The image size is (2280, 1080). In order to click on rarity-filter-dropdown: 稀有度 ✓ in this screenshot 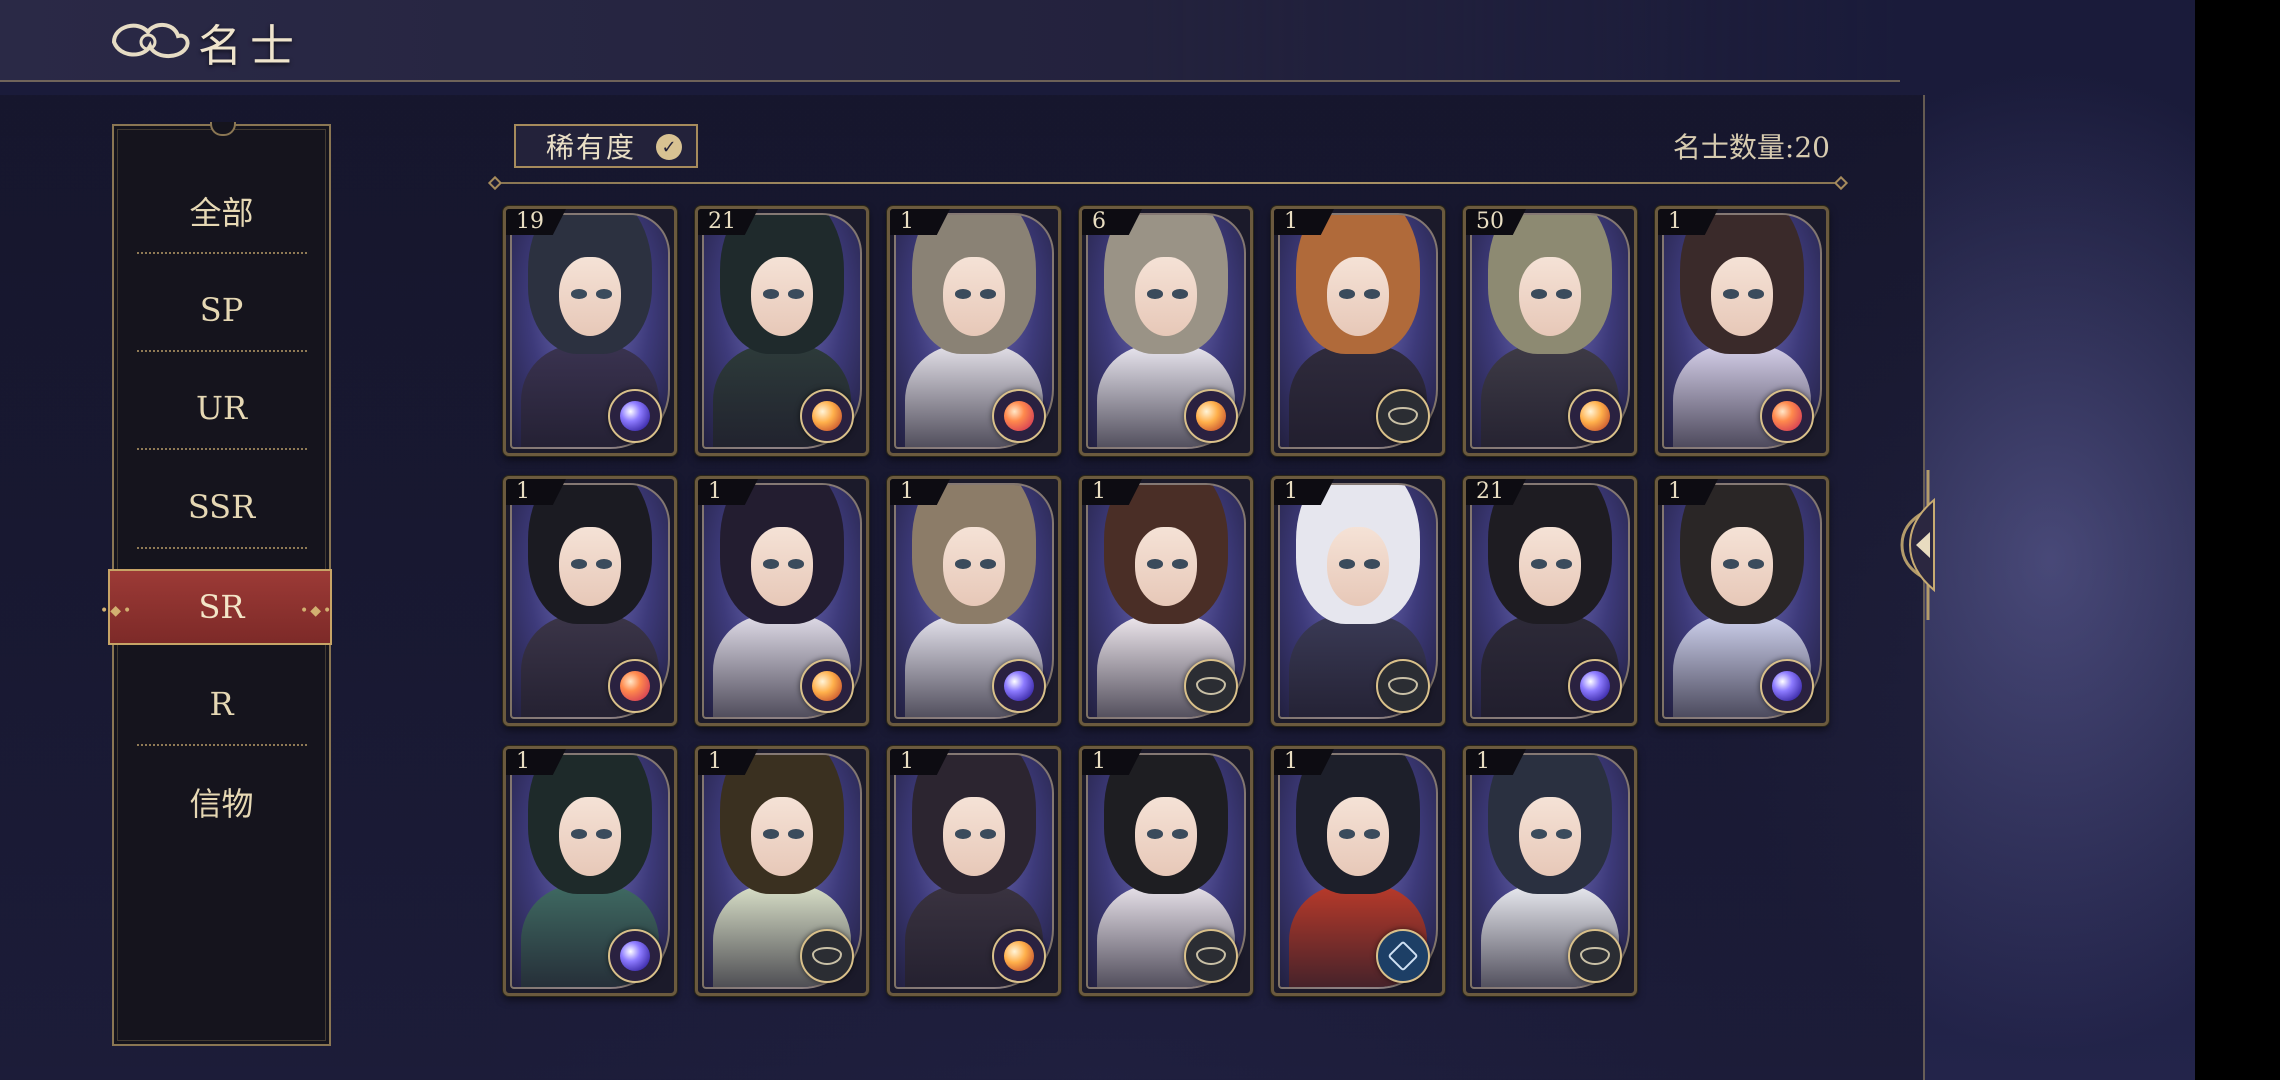, I will do `click(606, 146)`.